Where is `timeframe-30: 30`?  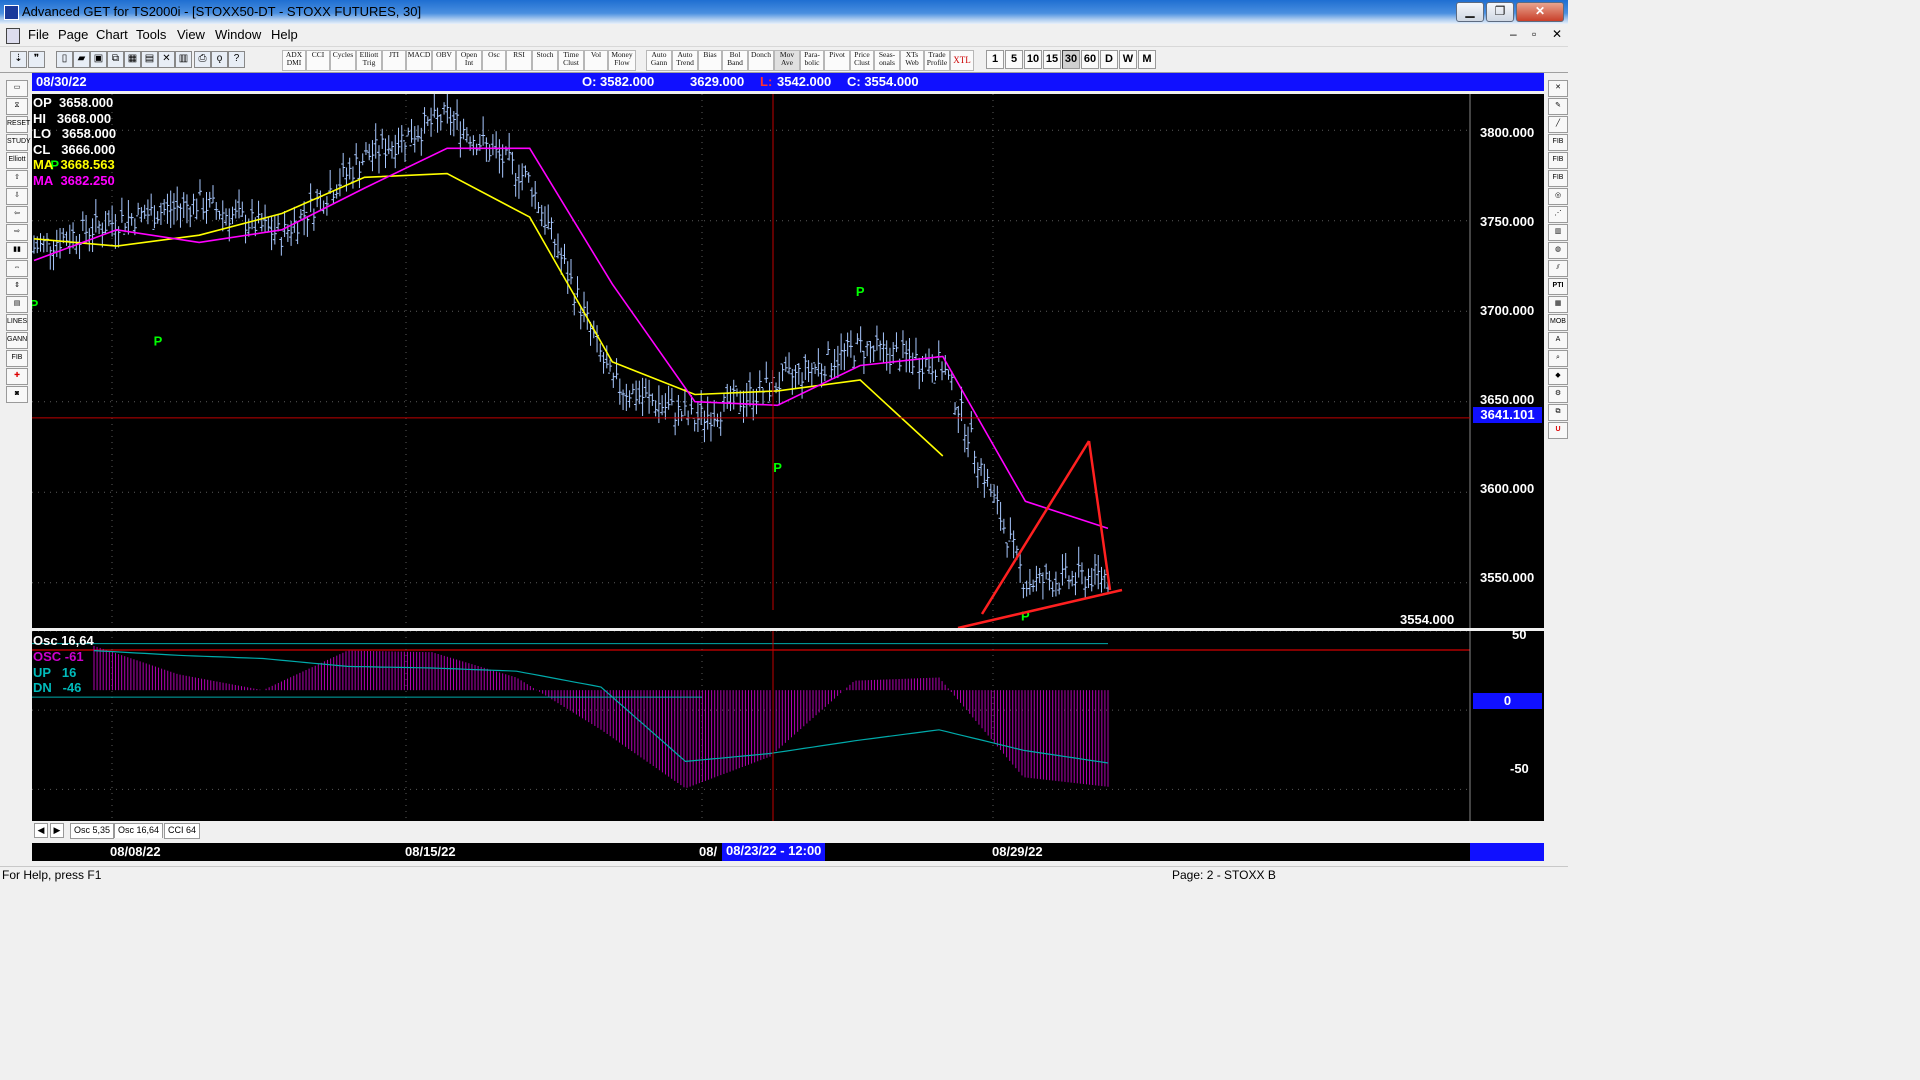 timeframe-30: 30 is located at coordinates (1071, 59).